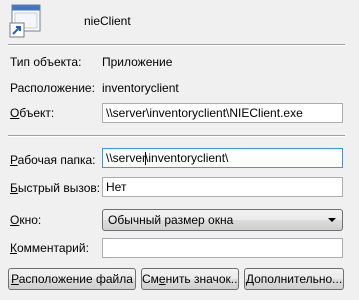  Describe the element at coordinates (162, 279) in the screenshot. I see `button-accesskey: е` at that location.